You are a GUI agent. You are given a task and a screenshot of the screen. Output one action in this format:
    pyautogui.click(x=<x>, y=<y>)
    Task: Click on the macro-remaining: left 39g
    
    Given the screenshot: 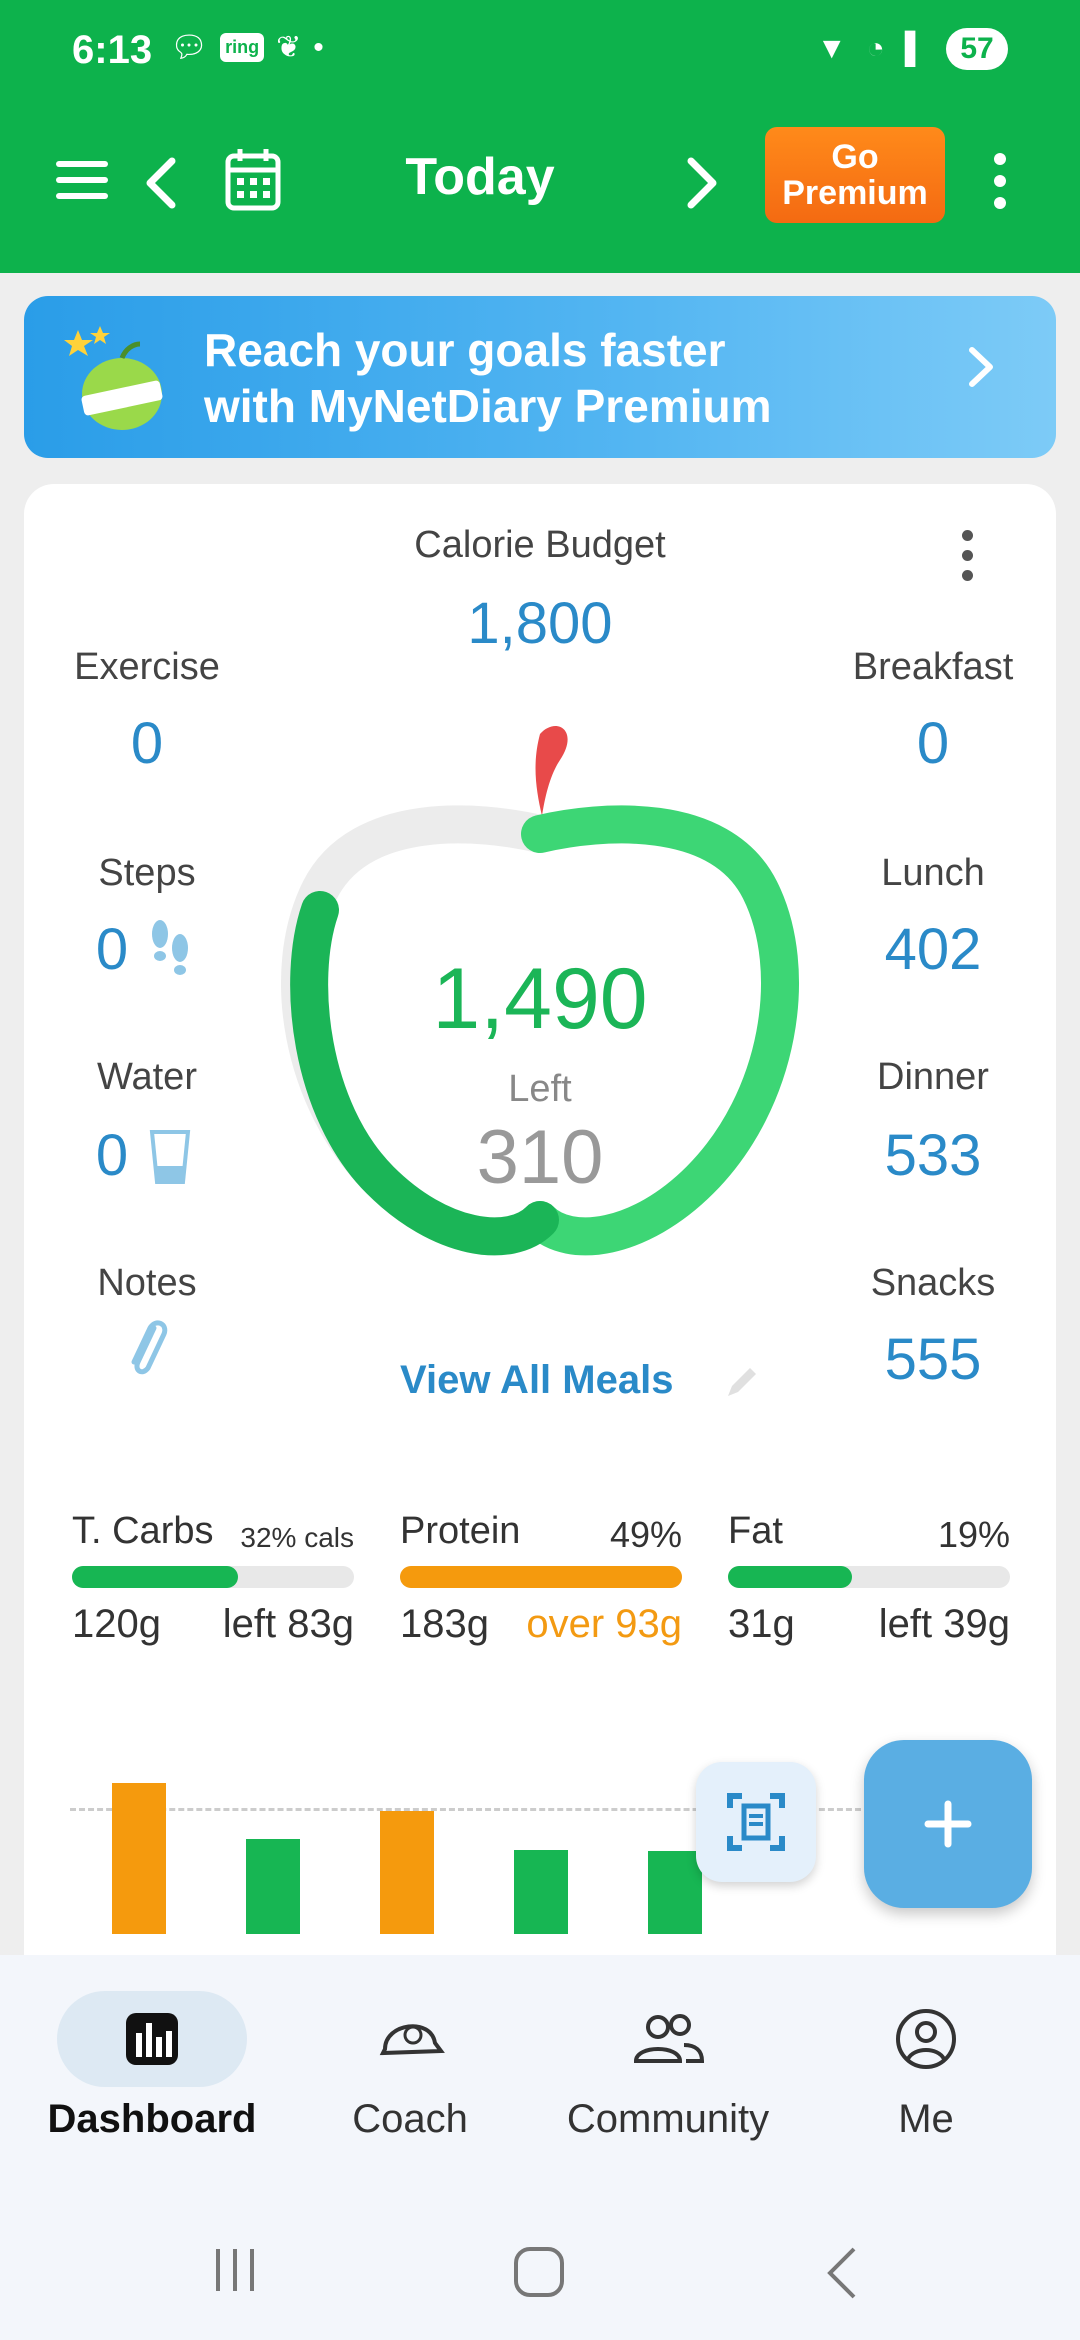 What is the action you would take?
    pyautogui.click(x=944, y=1624)
    